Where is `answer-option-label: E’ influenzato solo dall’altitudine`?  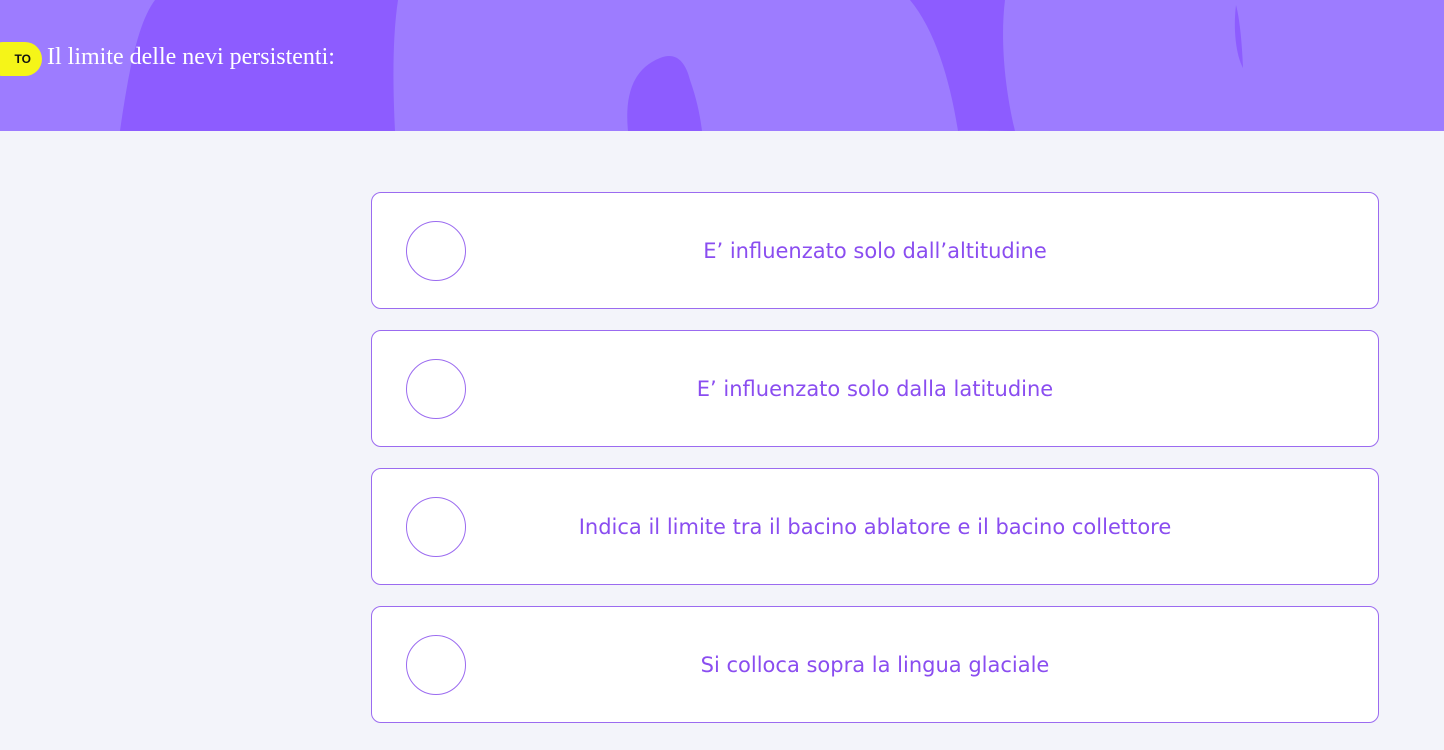
answer-option-label: E’ influenzato solo dall’altitudine is located at coordinates (875, 250).